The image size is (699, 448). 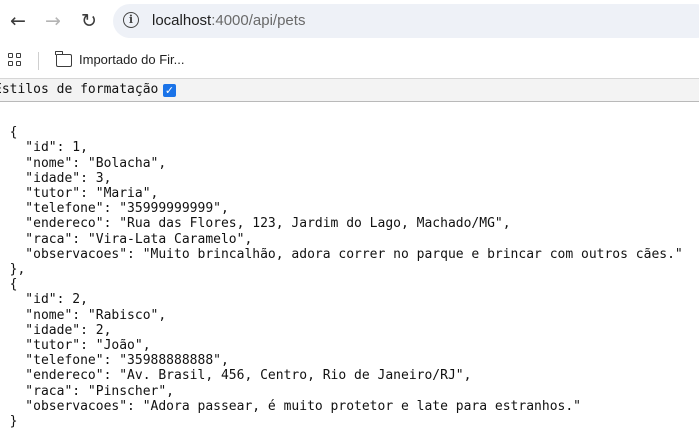 I want to click on json-line: [, so click(x=1, y=117).